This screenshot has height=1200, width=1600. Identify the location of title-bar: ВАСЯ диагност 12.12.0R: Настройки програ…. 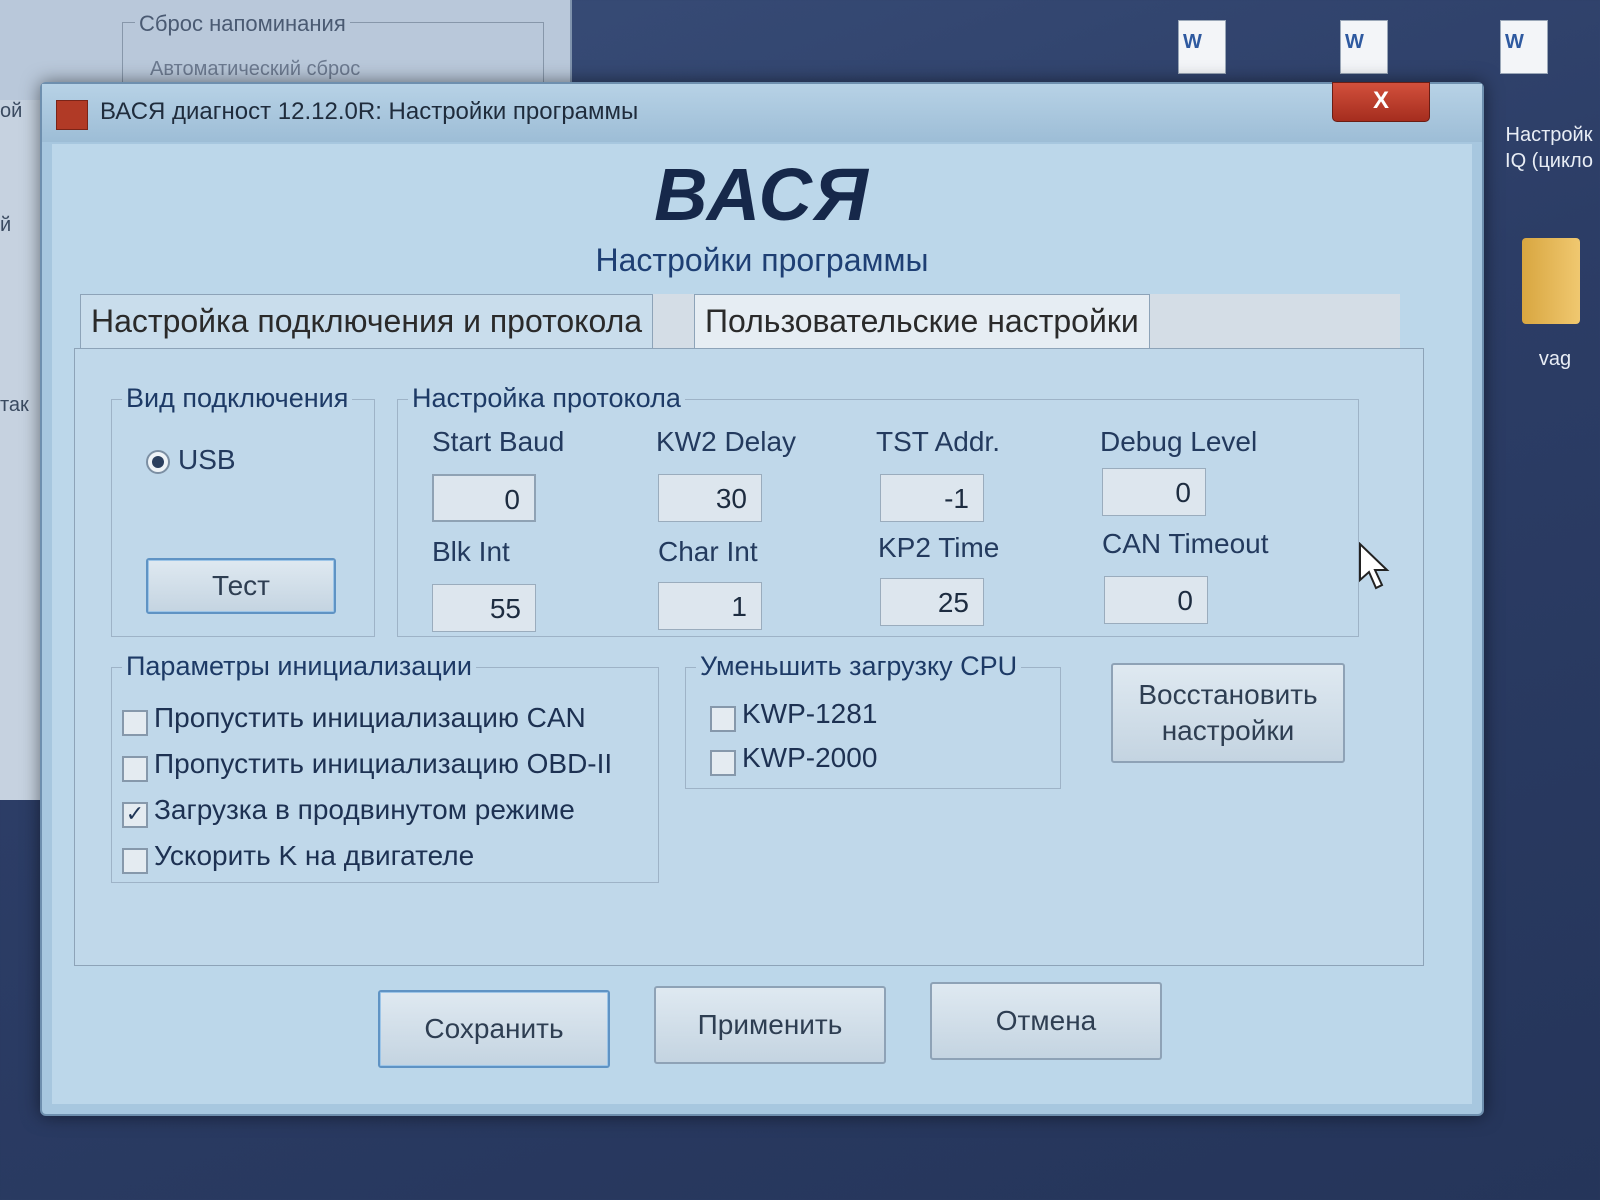
(762, 112).